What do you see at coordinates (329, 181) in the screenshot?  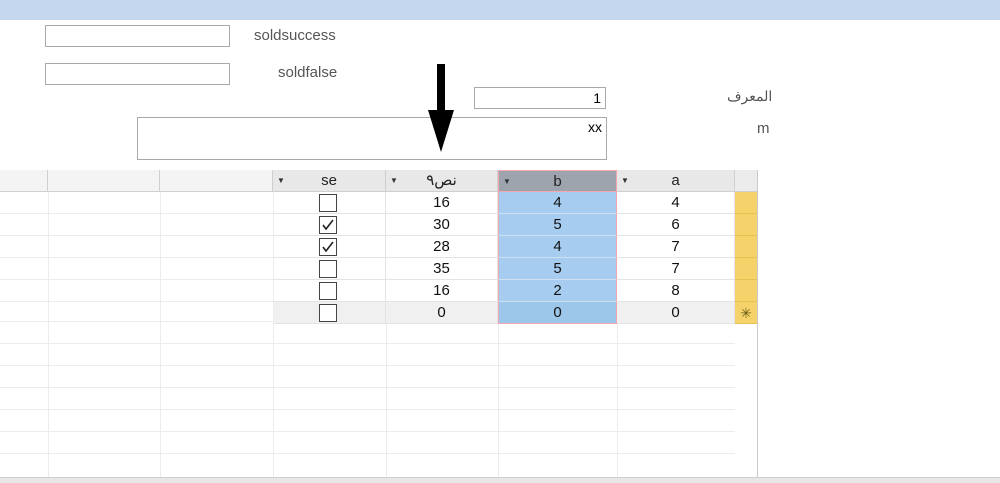 I see `column-header-se: ▼ se` at bounding box center [329, 181].